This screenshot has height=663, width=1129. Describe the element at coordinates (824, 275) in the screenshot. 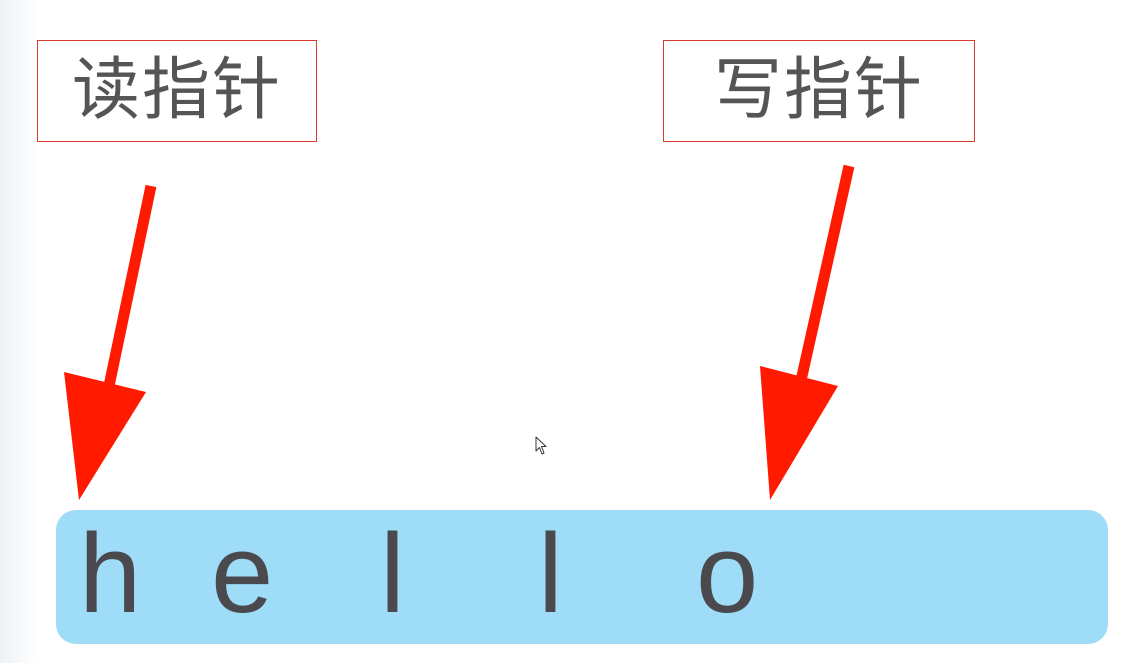

I see `write-arrow-shaft` at that location.